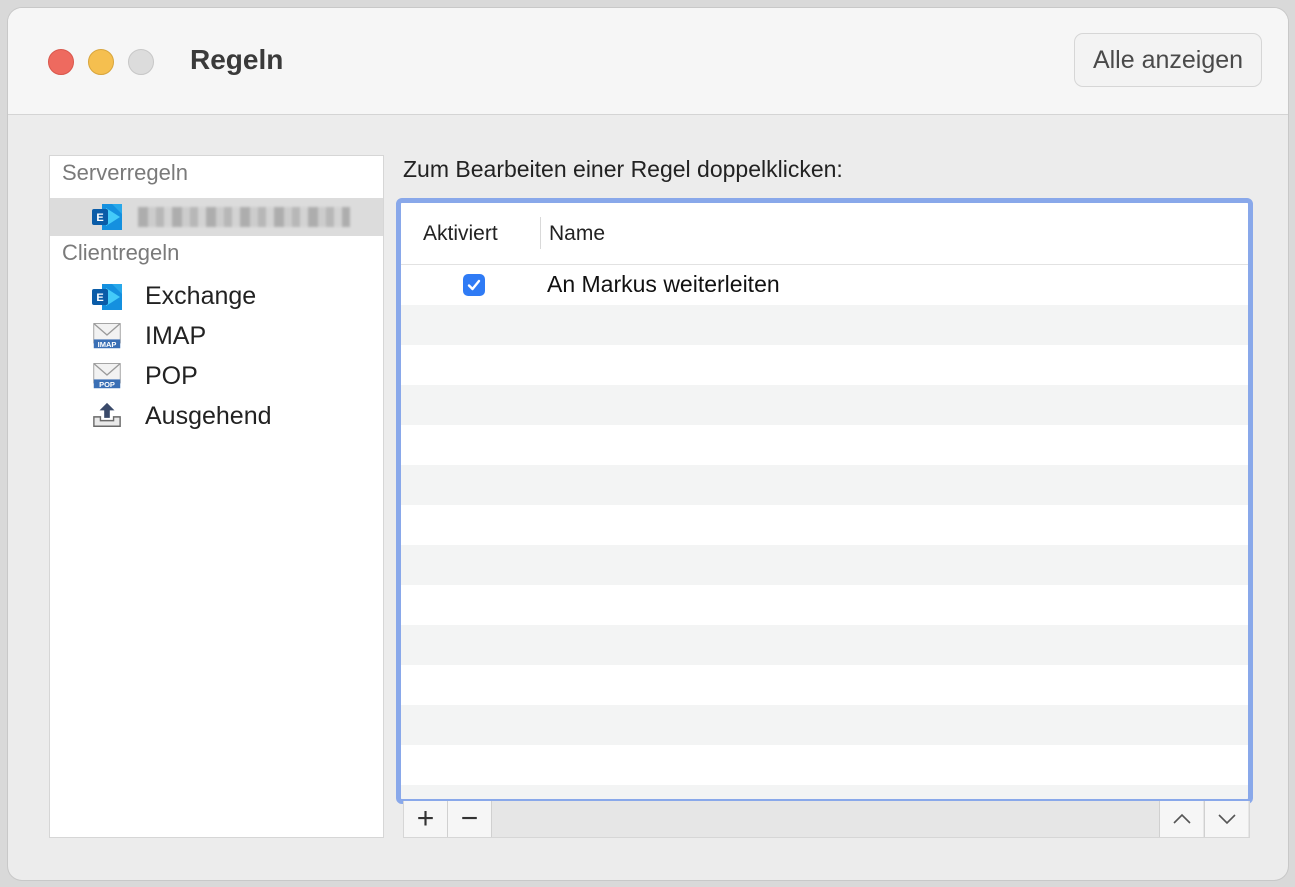  Describe the element at coordinates (208, 416) in the screenshot. I see `sidebar-item-label: Ausgehend` at that location.